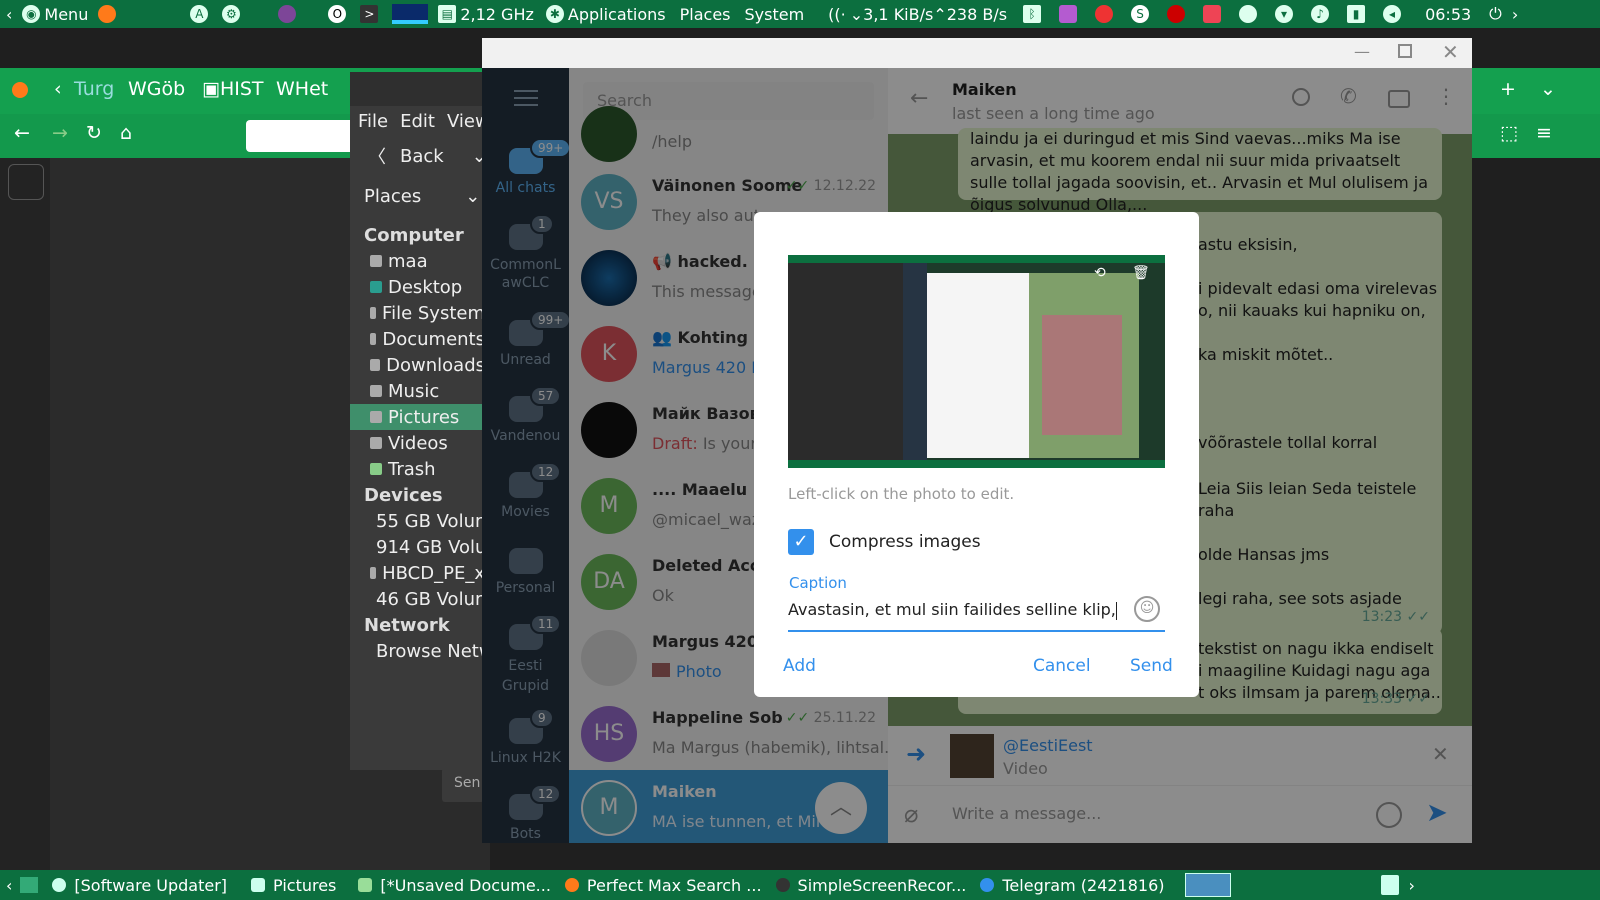  Describe the element at coordinates (977, 53) in the screenshot. I see `telegram-titlebar: — ✕` at that location.